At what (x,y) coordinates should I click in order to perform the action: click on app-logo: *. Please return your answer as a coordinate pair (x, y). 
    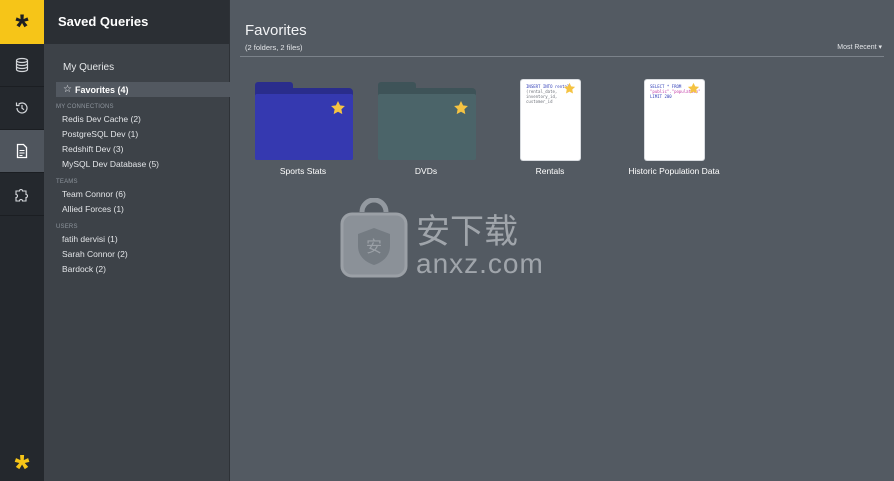
    Looking at the image, I should click on (22, 22).